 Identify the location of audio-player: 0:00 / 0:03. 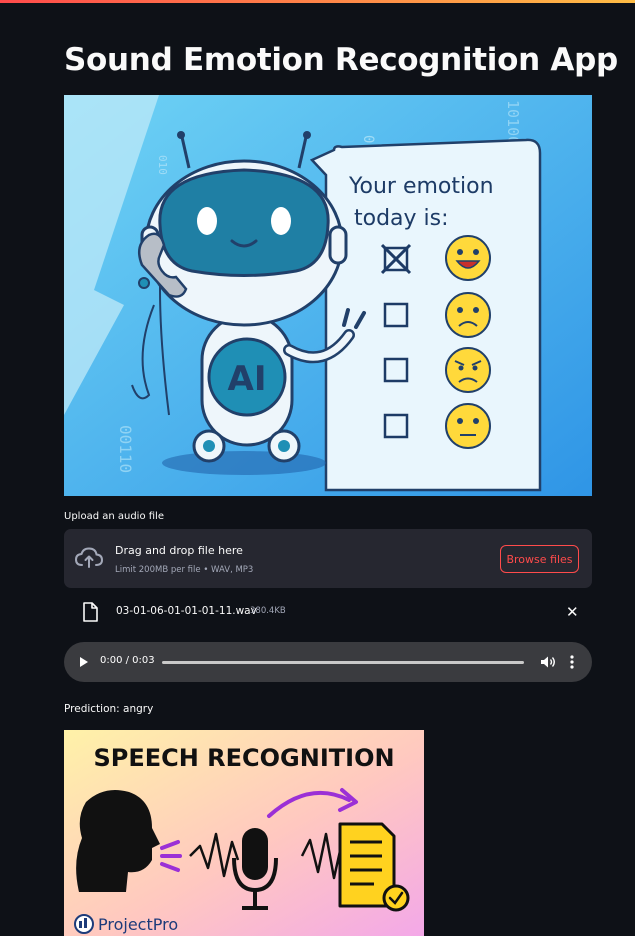
(328, 662).